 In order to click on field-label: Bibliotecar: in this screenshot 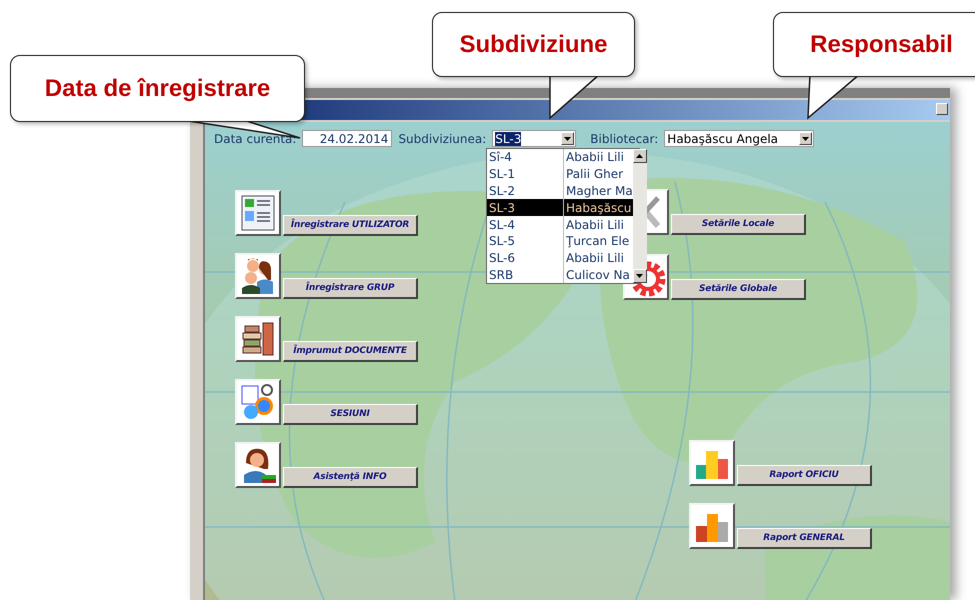, I will do `click(624, 139)`.